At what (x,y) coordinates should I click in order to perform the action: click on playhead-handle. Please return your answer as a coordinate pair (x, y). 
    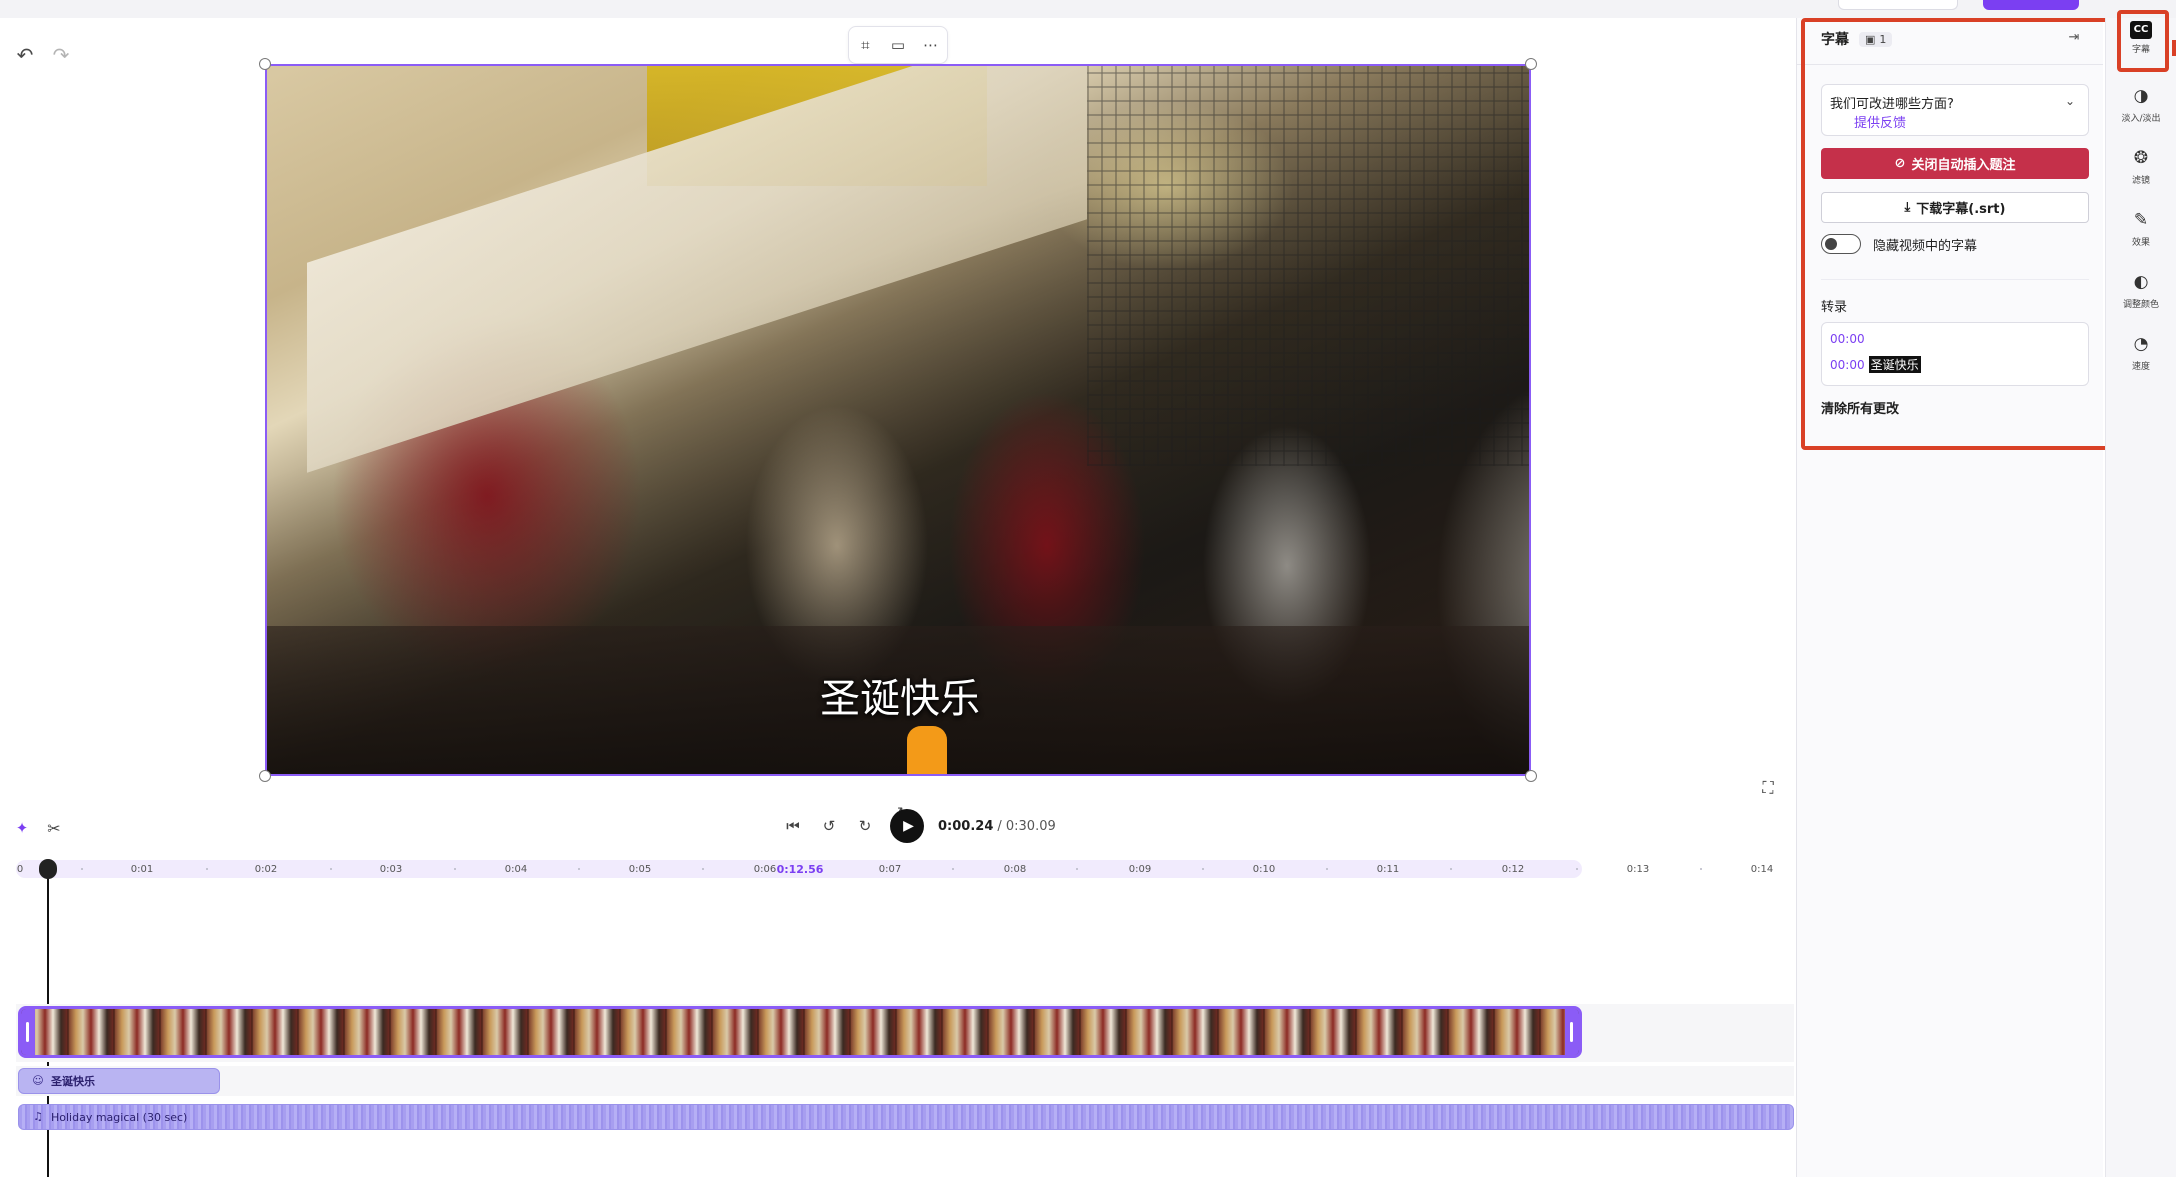
    Looking at the image, I should click on (48, 869).